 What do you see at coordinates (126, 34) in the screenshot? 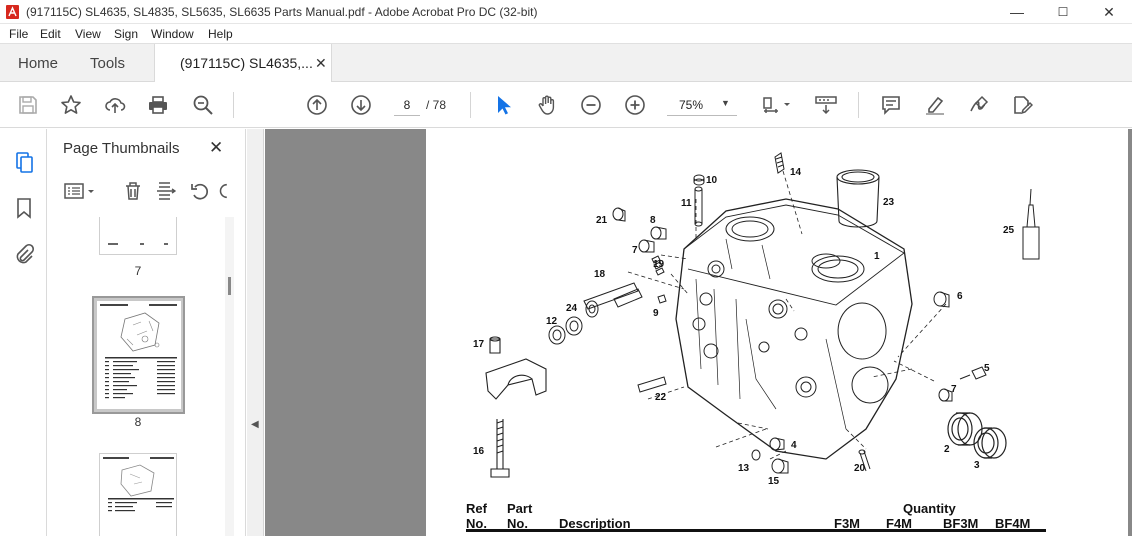
I see `menu-sign: Sign` at bounding box center [126, 34].